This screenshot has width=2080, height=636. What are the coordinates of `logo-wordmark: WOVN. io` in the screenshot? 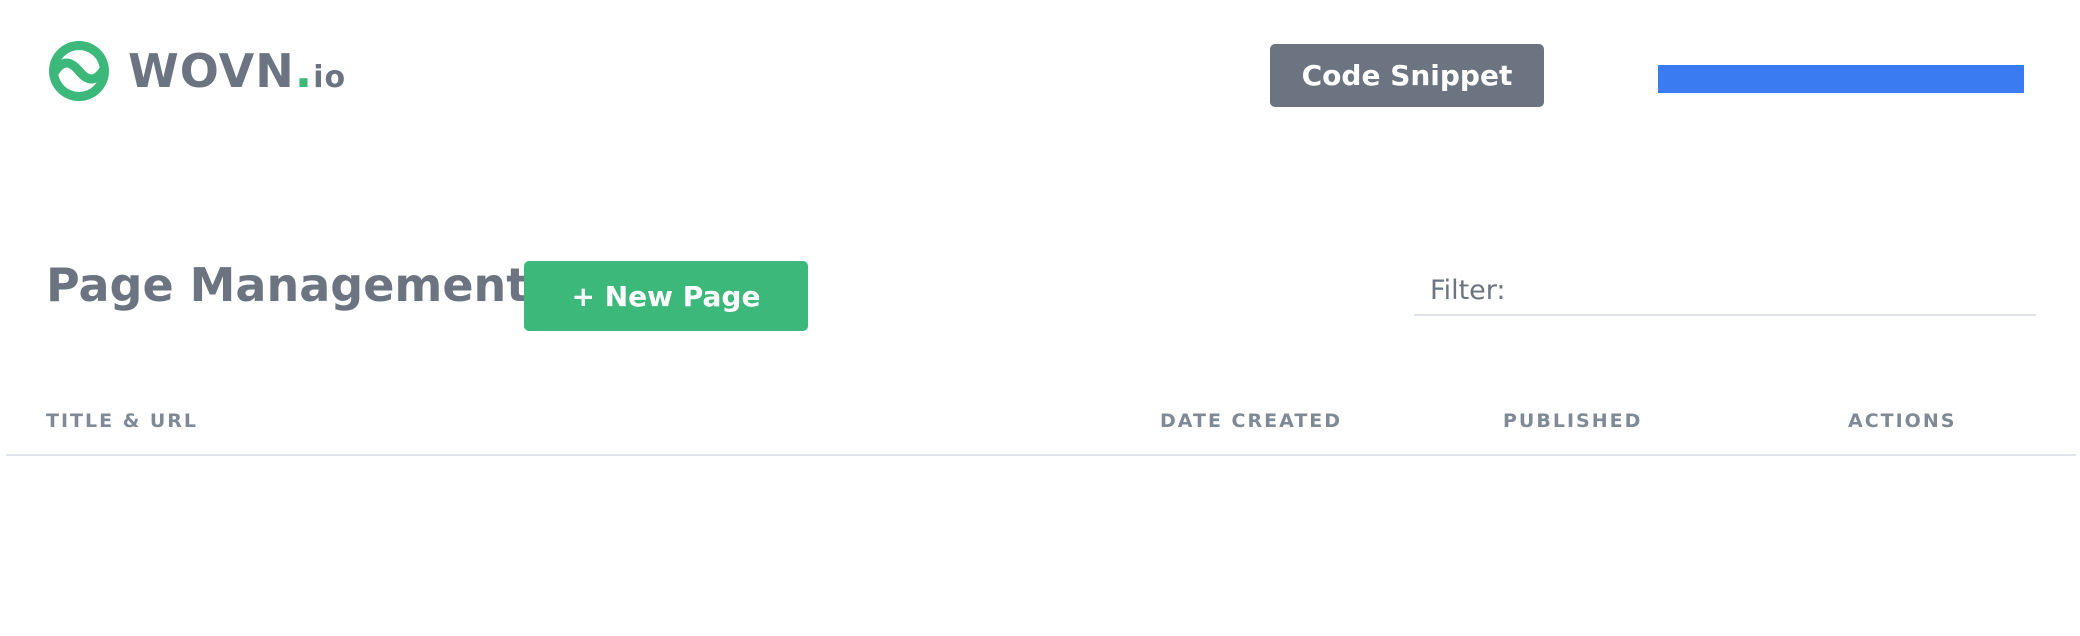 It's located at (237, 71).